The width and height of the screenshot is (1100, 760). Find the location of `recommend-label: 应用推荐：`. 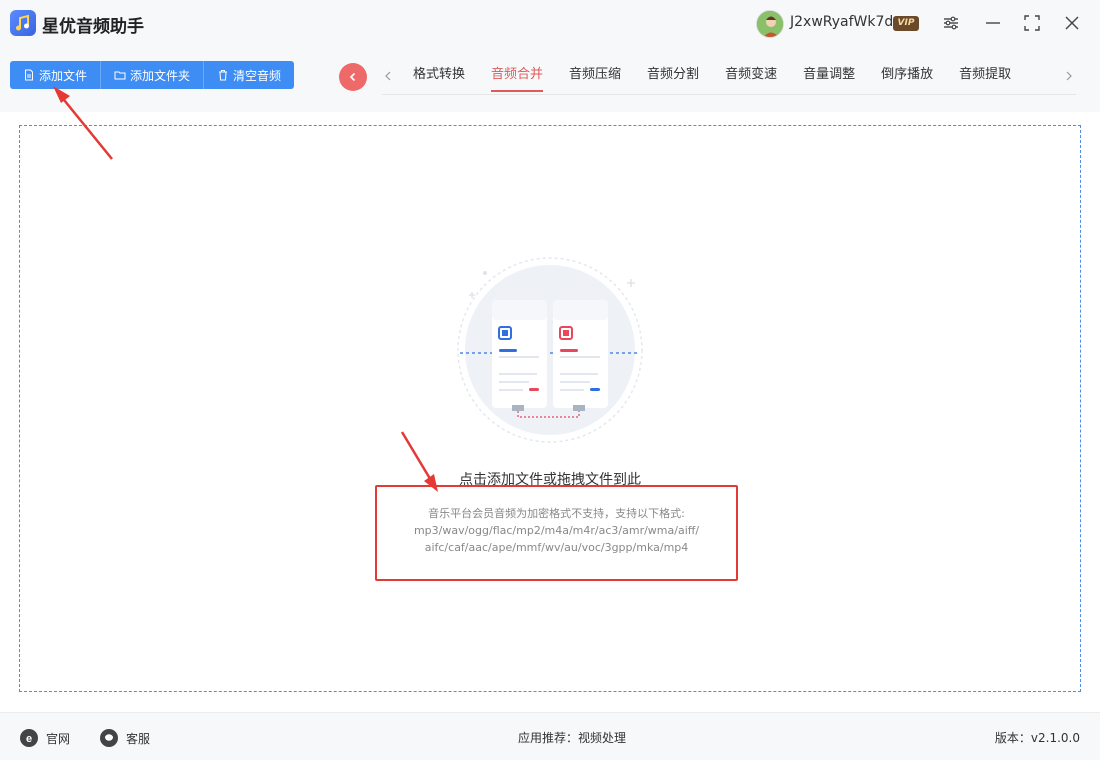

recommend-label: 应用推荐： is located at coordinates (548, 738).